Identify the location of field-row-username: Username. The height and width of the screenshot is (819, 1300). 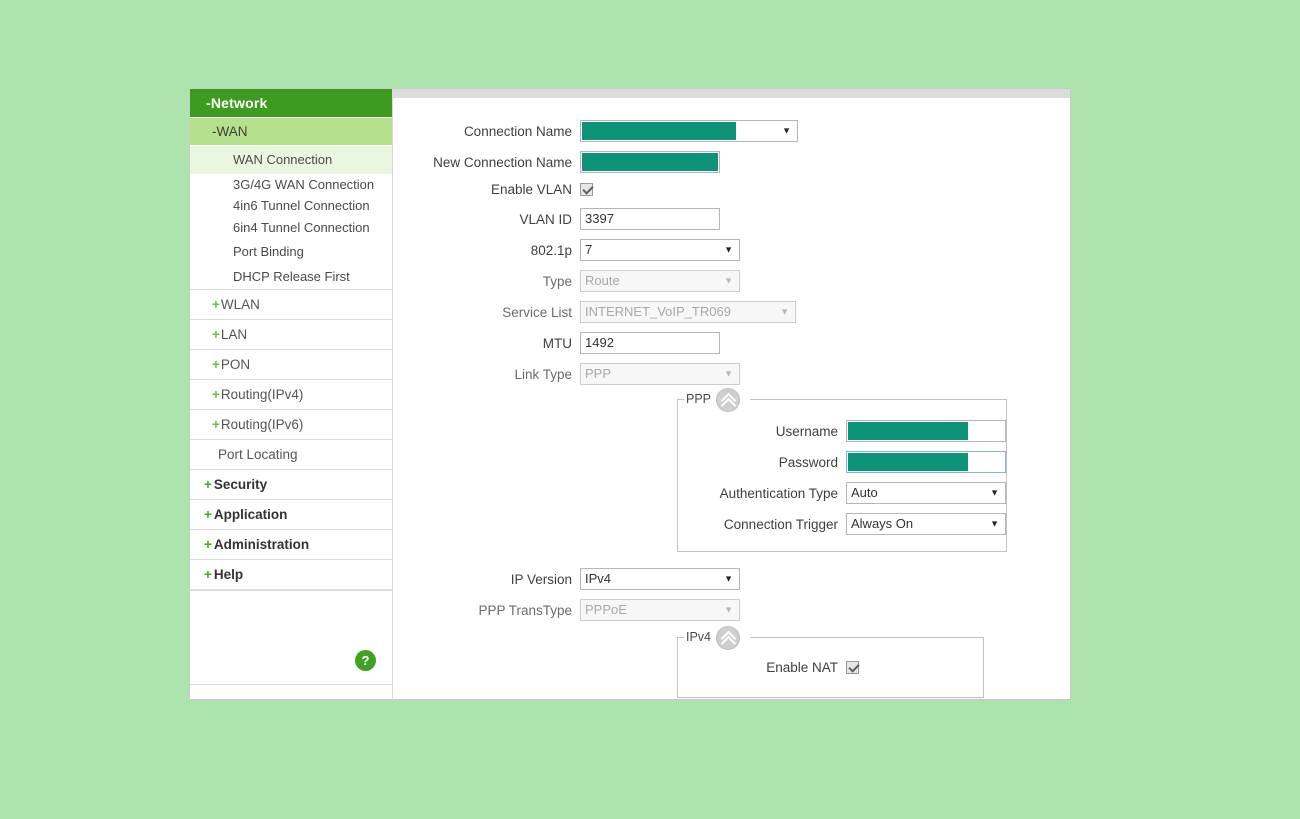
(842, 431).